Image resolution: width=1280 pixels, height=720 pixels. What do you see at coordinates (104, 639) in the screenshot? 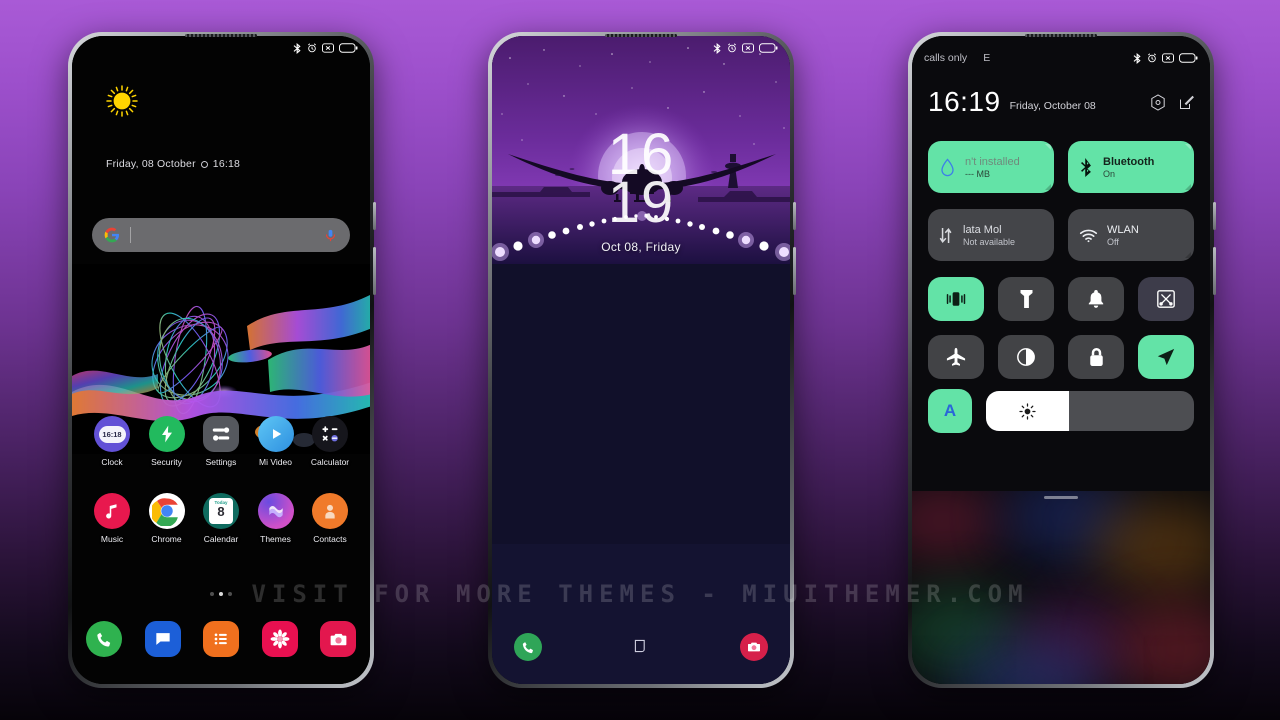
I see `dock-phone` at bounding box center [104, 639].